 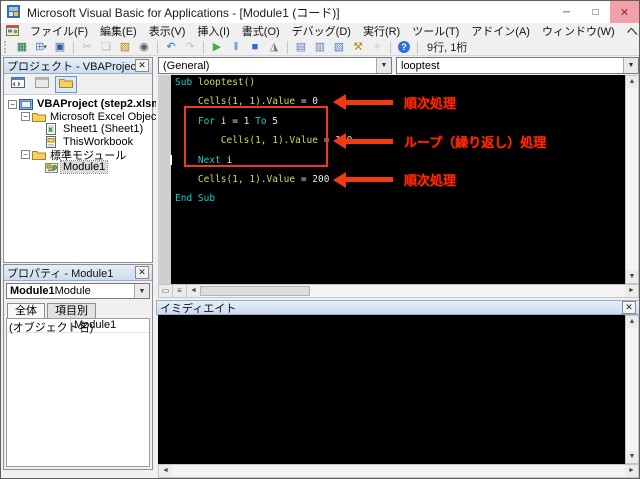 I want to click on menu-item-6: 実行(R), so click(x=381, y=31).